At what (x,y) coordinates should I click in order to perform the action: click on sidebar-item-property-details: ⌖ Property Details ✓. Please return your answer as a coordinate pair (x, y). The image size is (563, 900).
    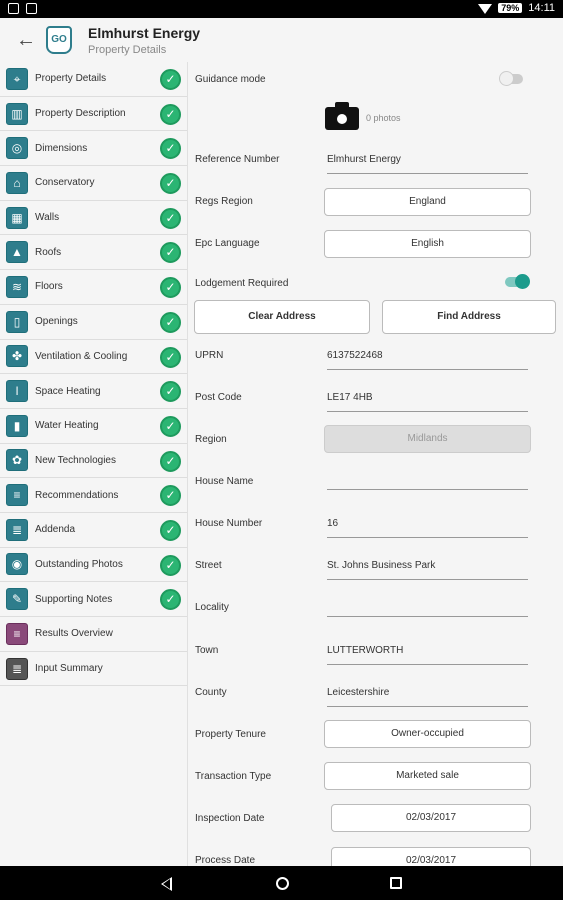
    Looking at the image, I should click on (93, 79).